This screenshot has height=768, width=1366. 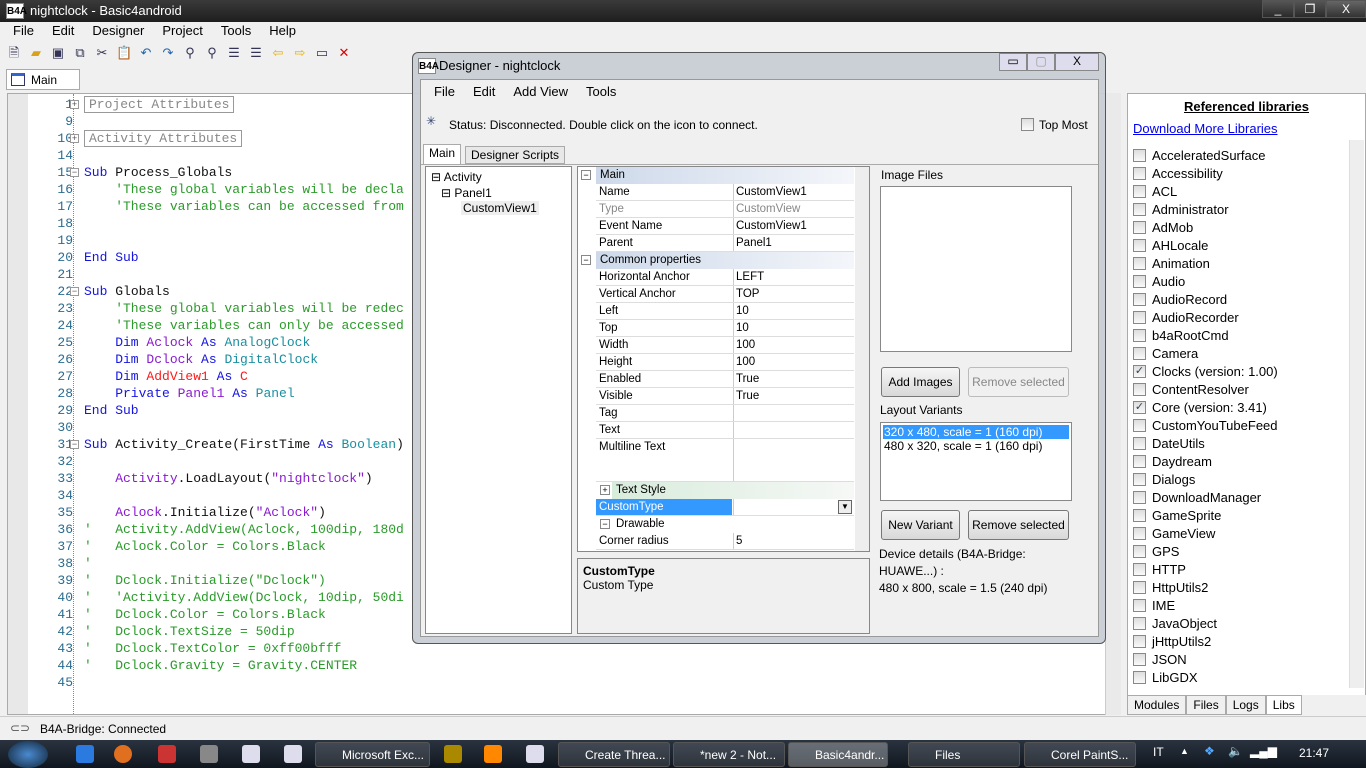 I want to click on variant-item: 320 x 480, scale = 1 (160 dpi), so click(x=976, y=432).